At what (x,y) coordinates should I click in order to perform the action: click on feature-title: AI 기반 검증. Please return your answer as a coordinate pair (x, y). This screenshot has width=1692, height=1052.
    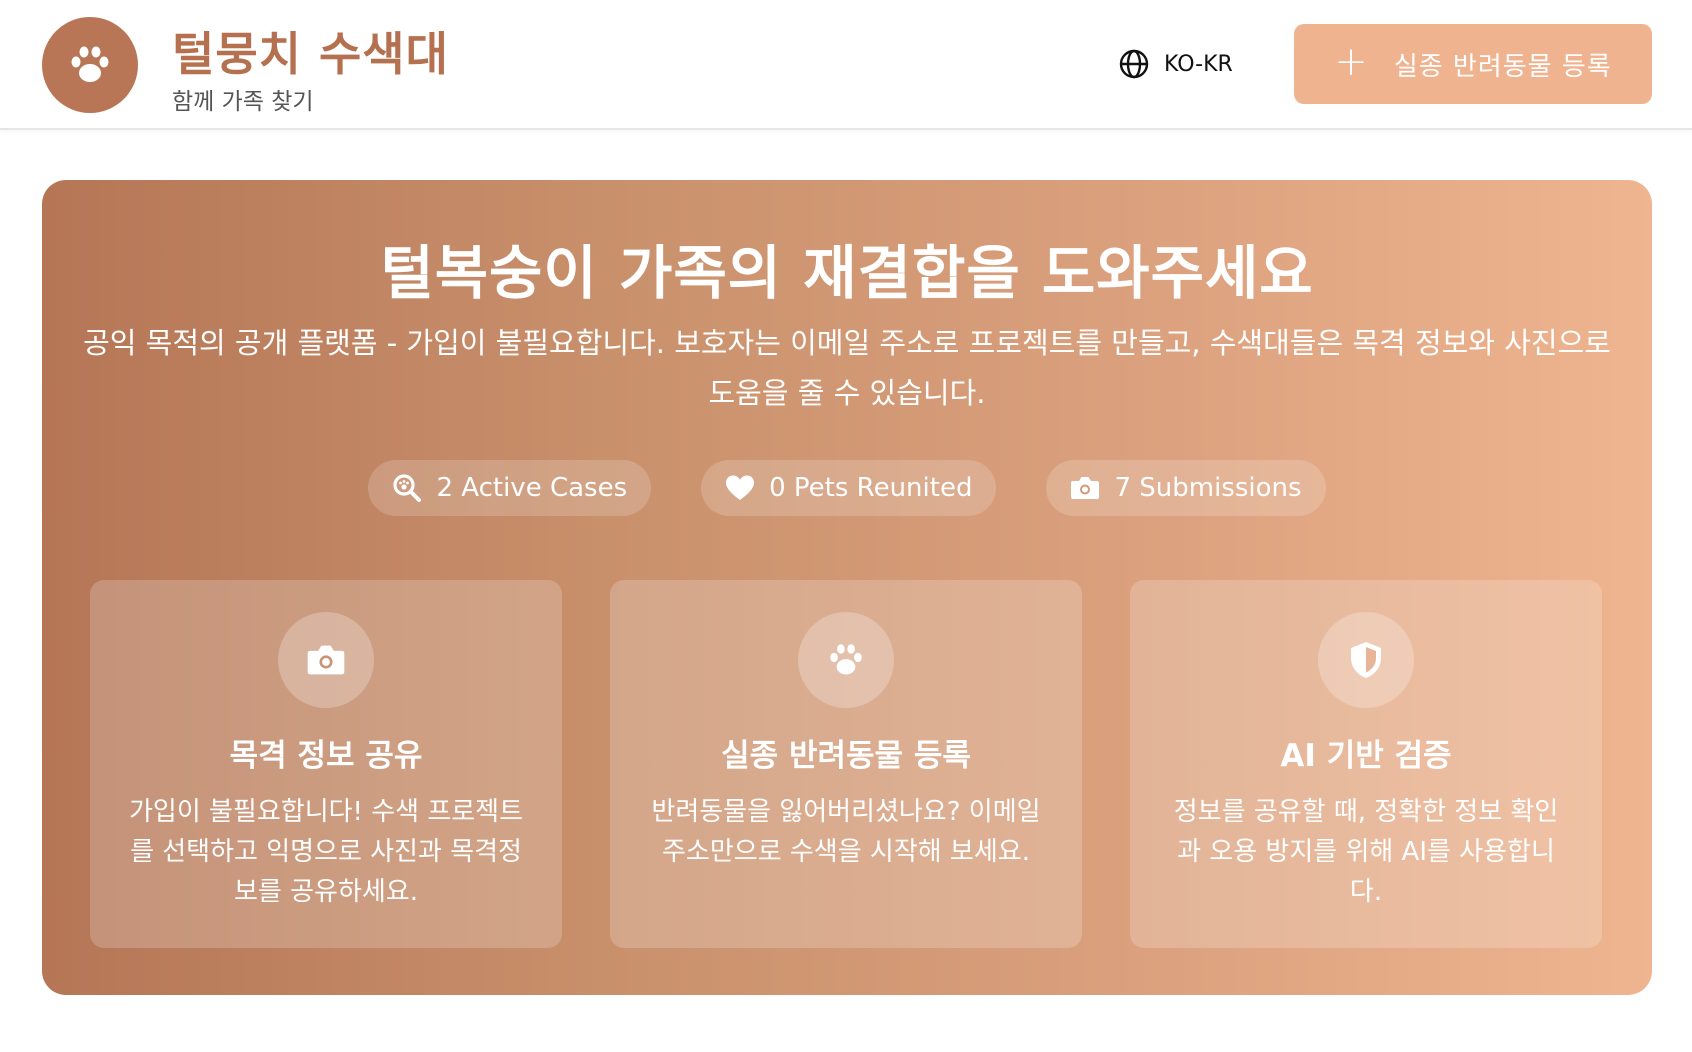
    Looking at the image, I should click on (1366, 756).